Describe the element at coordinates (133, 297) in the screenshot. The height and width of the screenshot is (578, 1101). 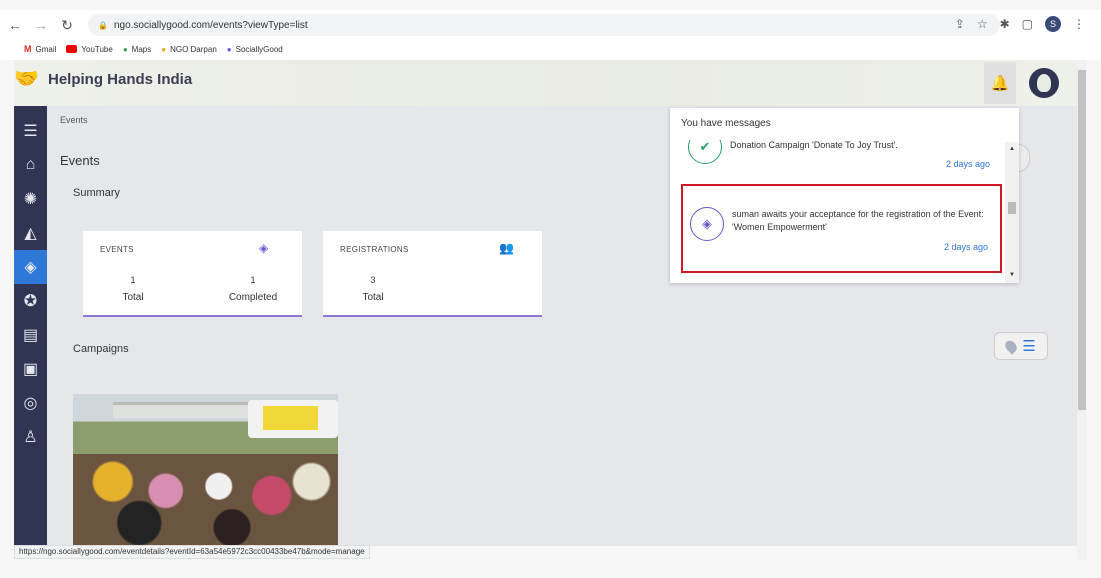
I see `events-total-label: Total` at that location.